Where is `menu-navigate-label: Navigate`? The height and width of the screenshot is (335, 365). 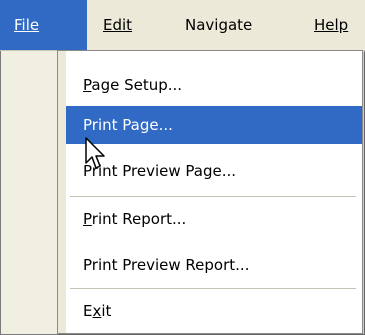 menu-navigate-label: Navigate is located at coordinates (219, 25).